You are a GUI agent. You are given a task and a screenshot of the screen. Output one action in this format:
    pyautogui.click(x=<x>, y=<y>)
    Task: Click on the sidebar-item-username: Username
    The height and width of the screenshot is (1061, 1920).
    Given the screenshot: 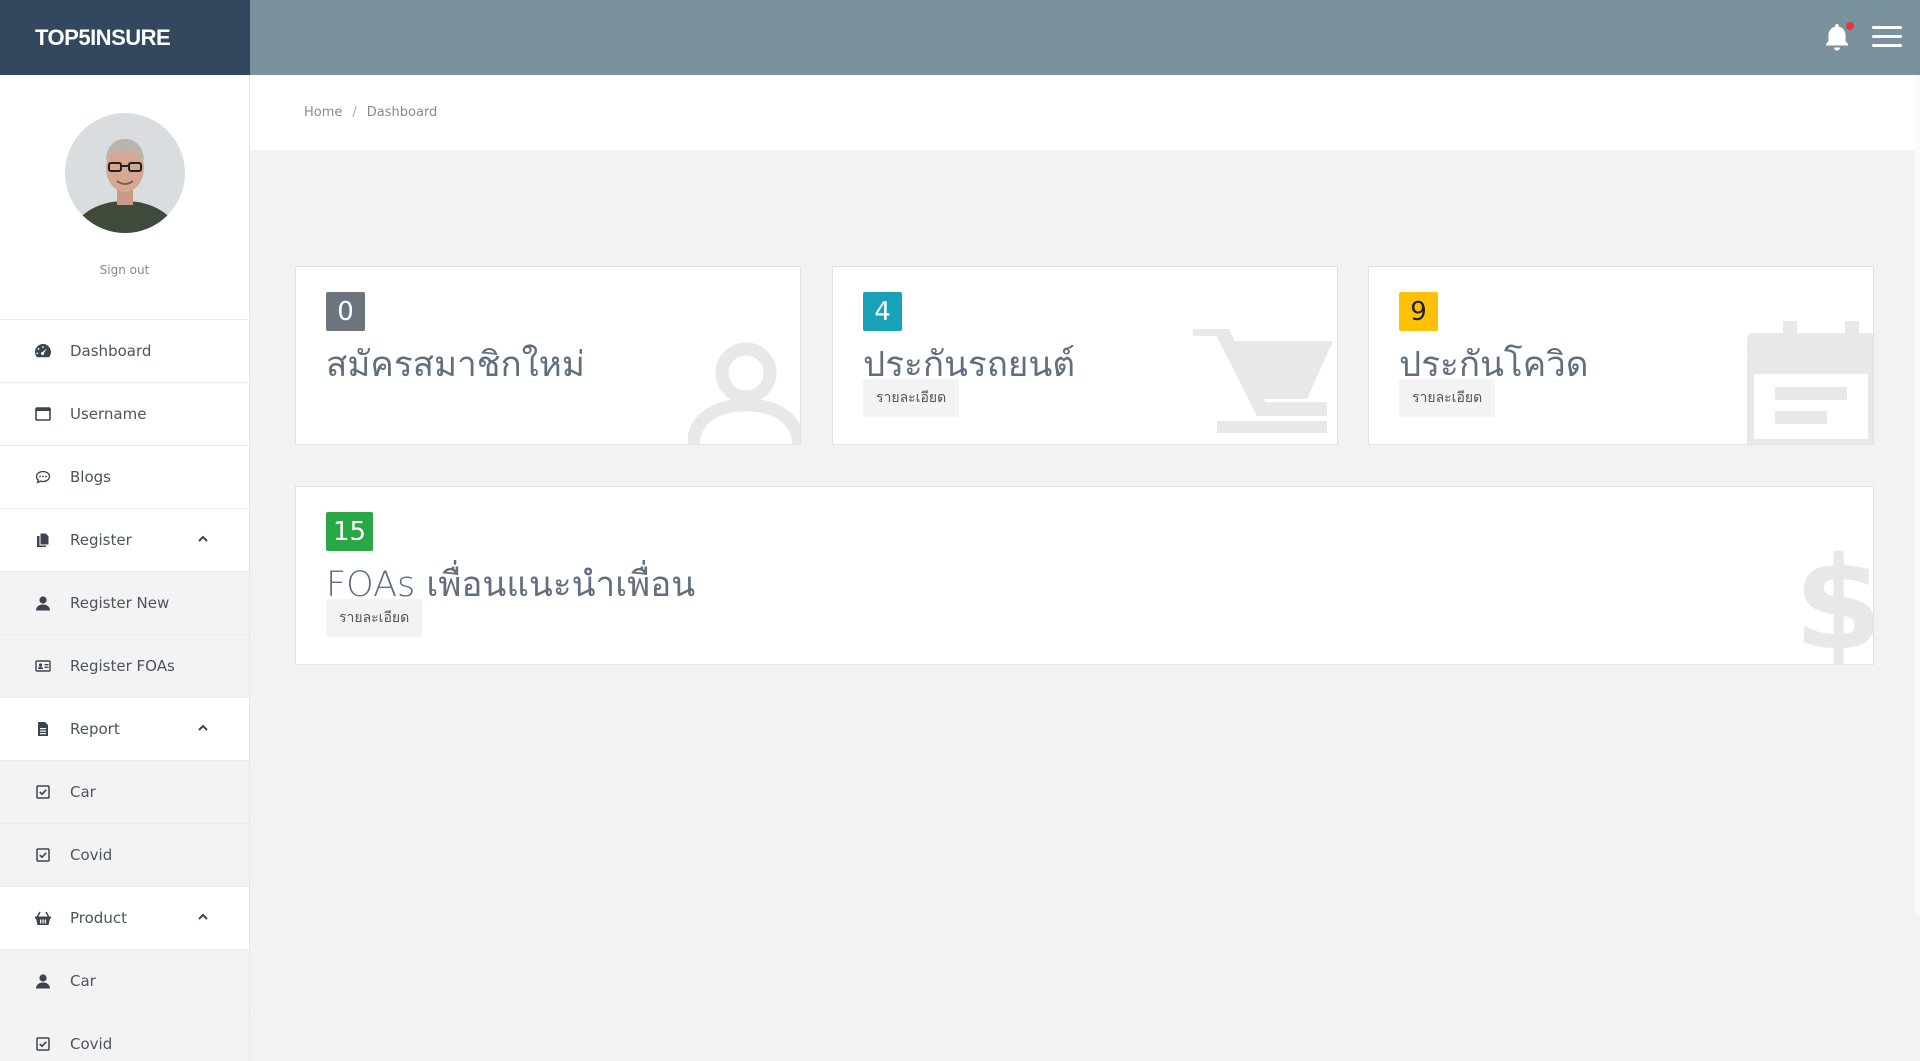 What is the action you would take?
    pyautogui.click(x=124, y=414)
    